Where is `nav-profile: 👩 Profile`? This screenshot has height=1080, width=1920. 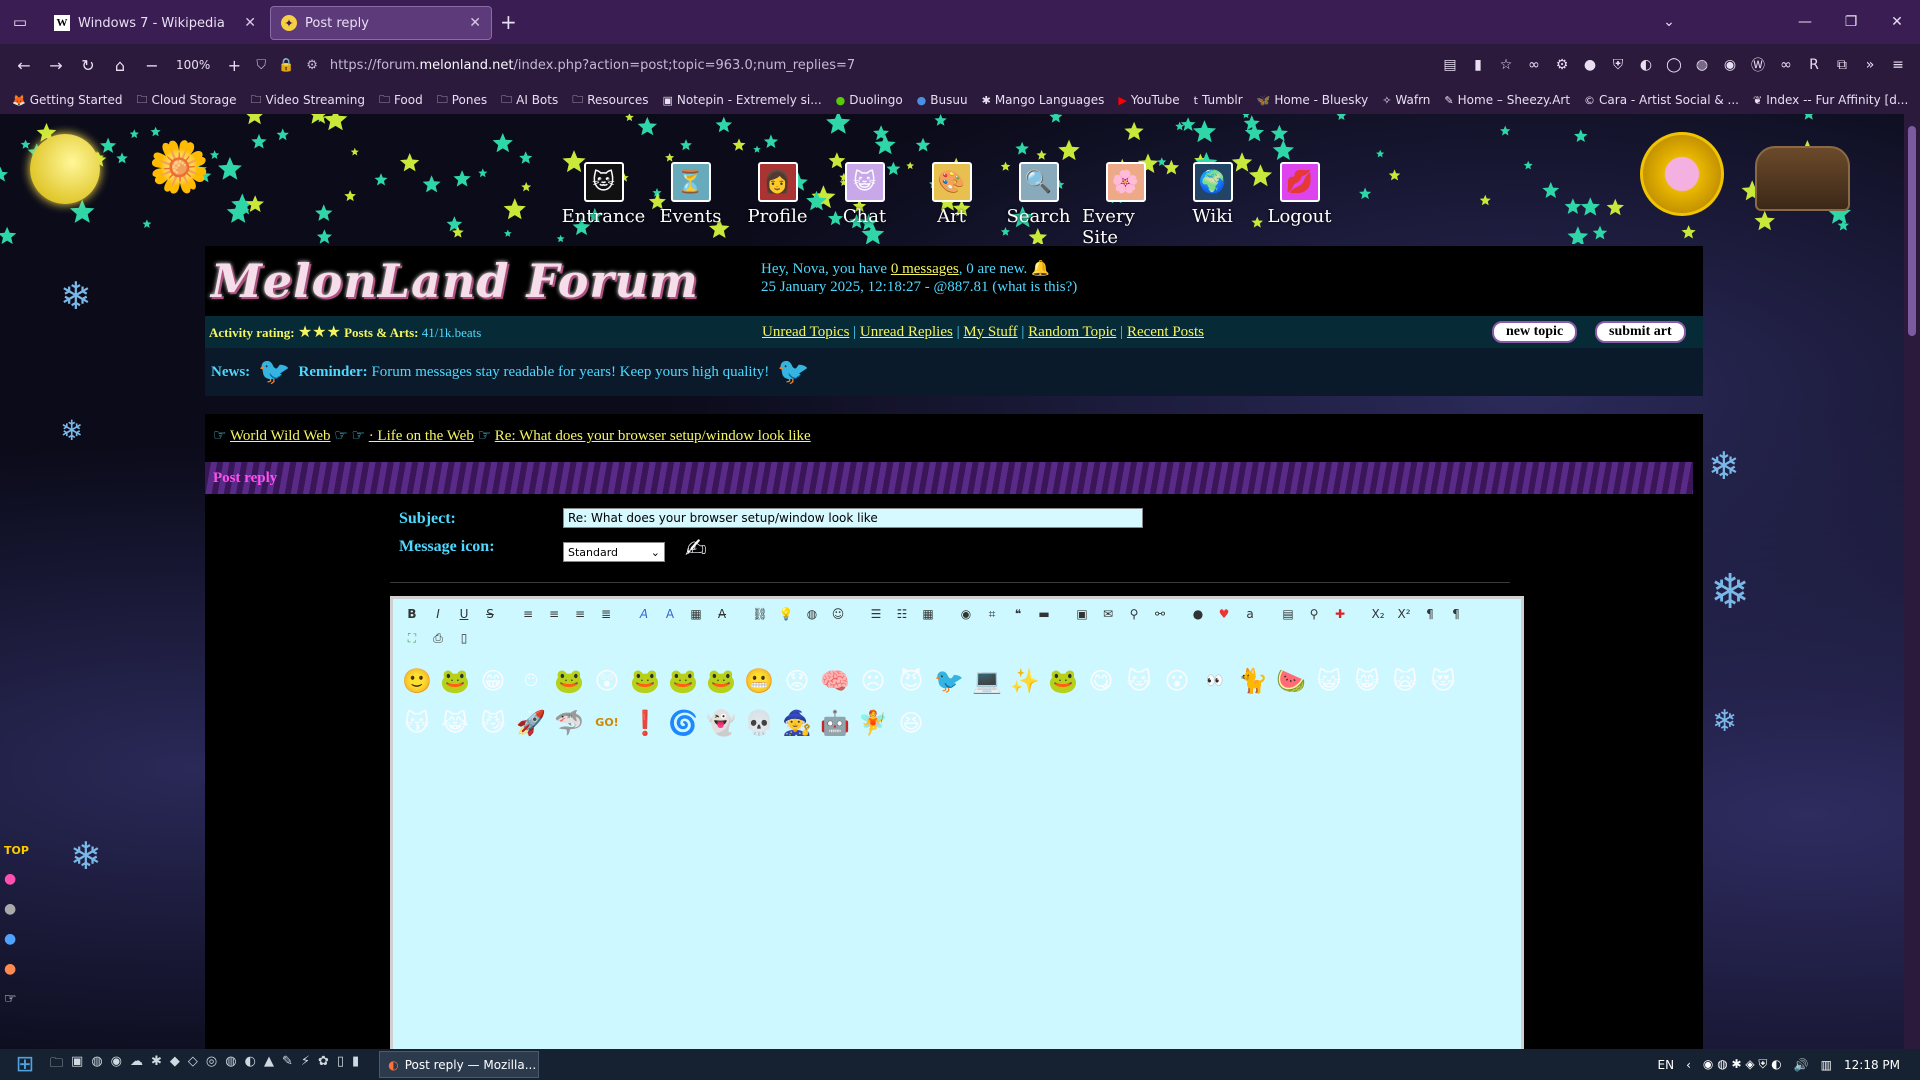
nav-profile: 👩 Profile is located at coordinates (777, 205).